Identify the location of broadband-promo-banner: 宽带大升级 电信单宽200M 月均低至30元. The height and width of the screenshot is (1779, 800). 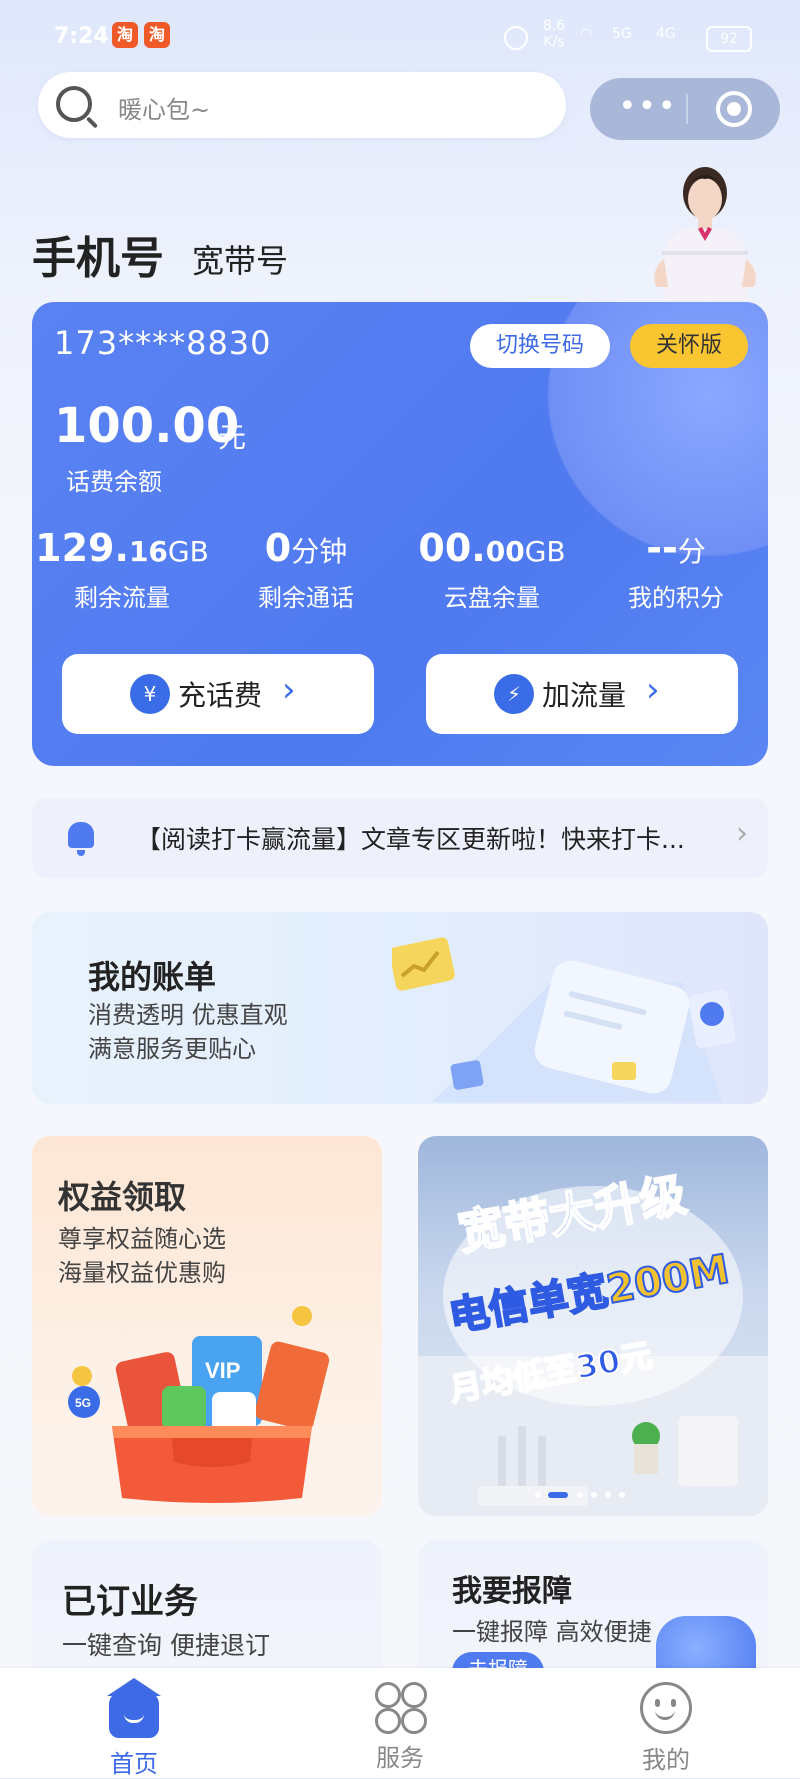
(593, 1326).